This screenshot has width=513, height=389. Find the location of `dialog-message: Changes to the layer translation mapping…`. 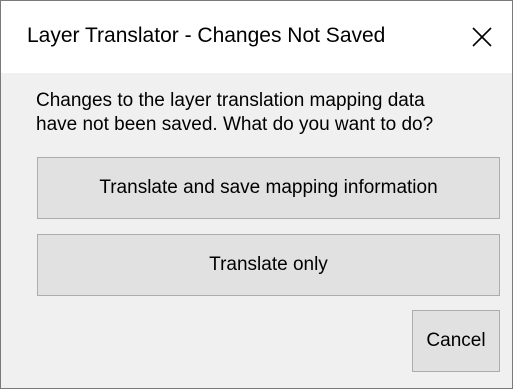

dialog-message: Changes to the layer translation mapping… is located at coordinates (271, 113).